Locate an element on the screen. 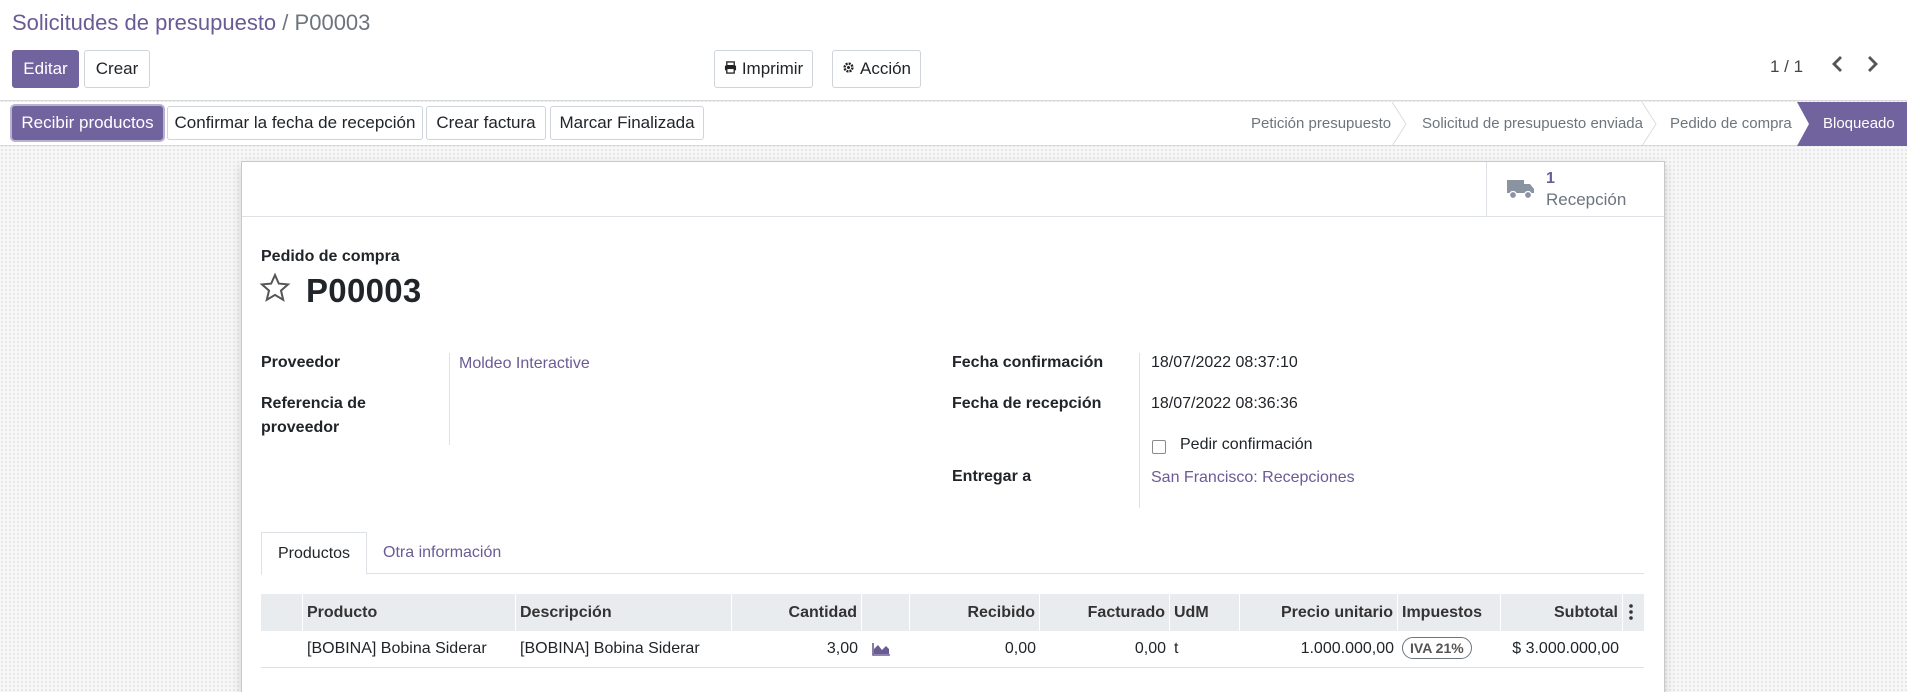 Image resolution: width=1907 pixels, height=692 pixels. stage-rfq: Petición presupuesto is located at coordinates (1321, 124).